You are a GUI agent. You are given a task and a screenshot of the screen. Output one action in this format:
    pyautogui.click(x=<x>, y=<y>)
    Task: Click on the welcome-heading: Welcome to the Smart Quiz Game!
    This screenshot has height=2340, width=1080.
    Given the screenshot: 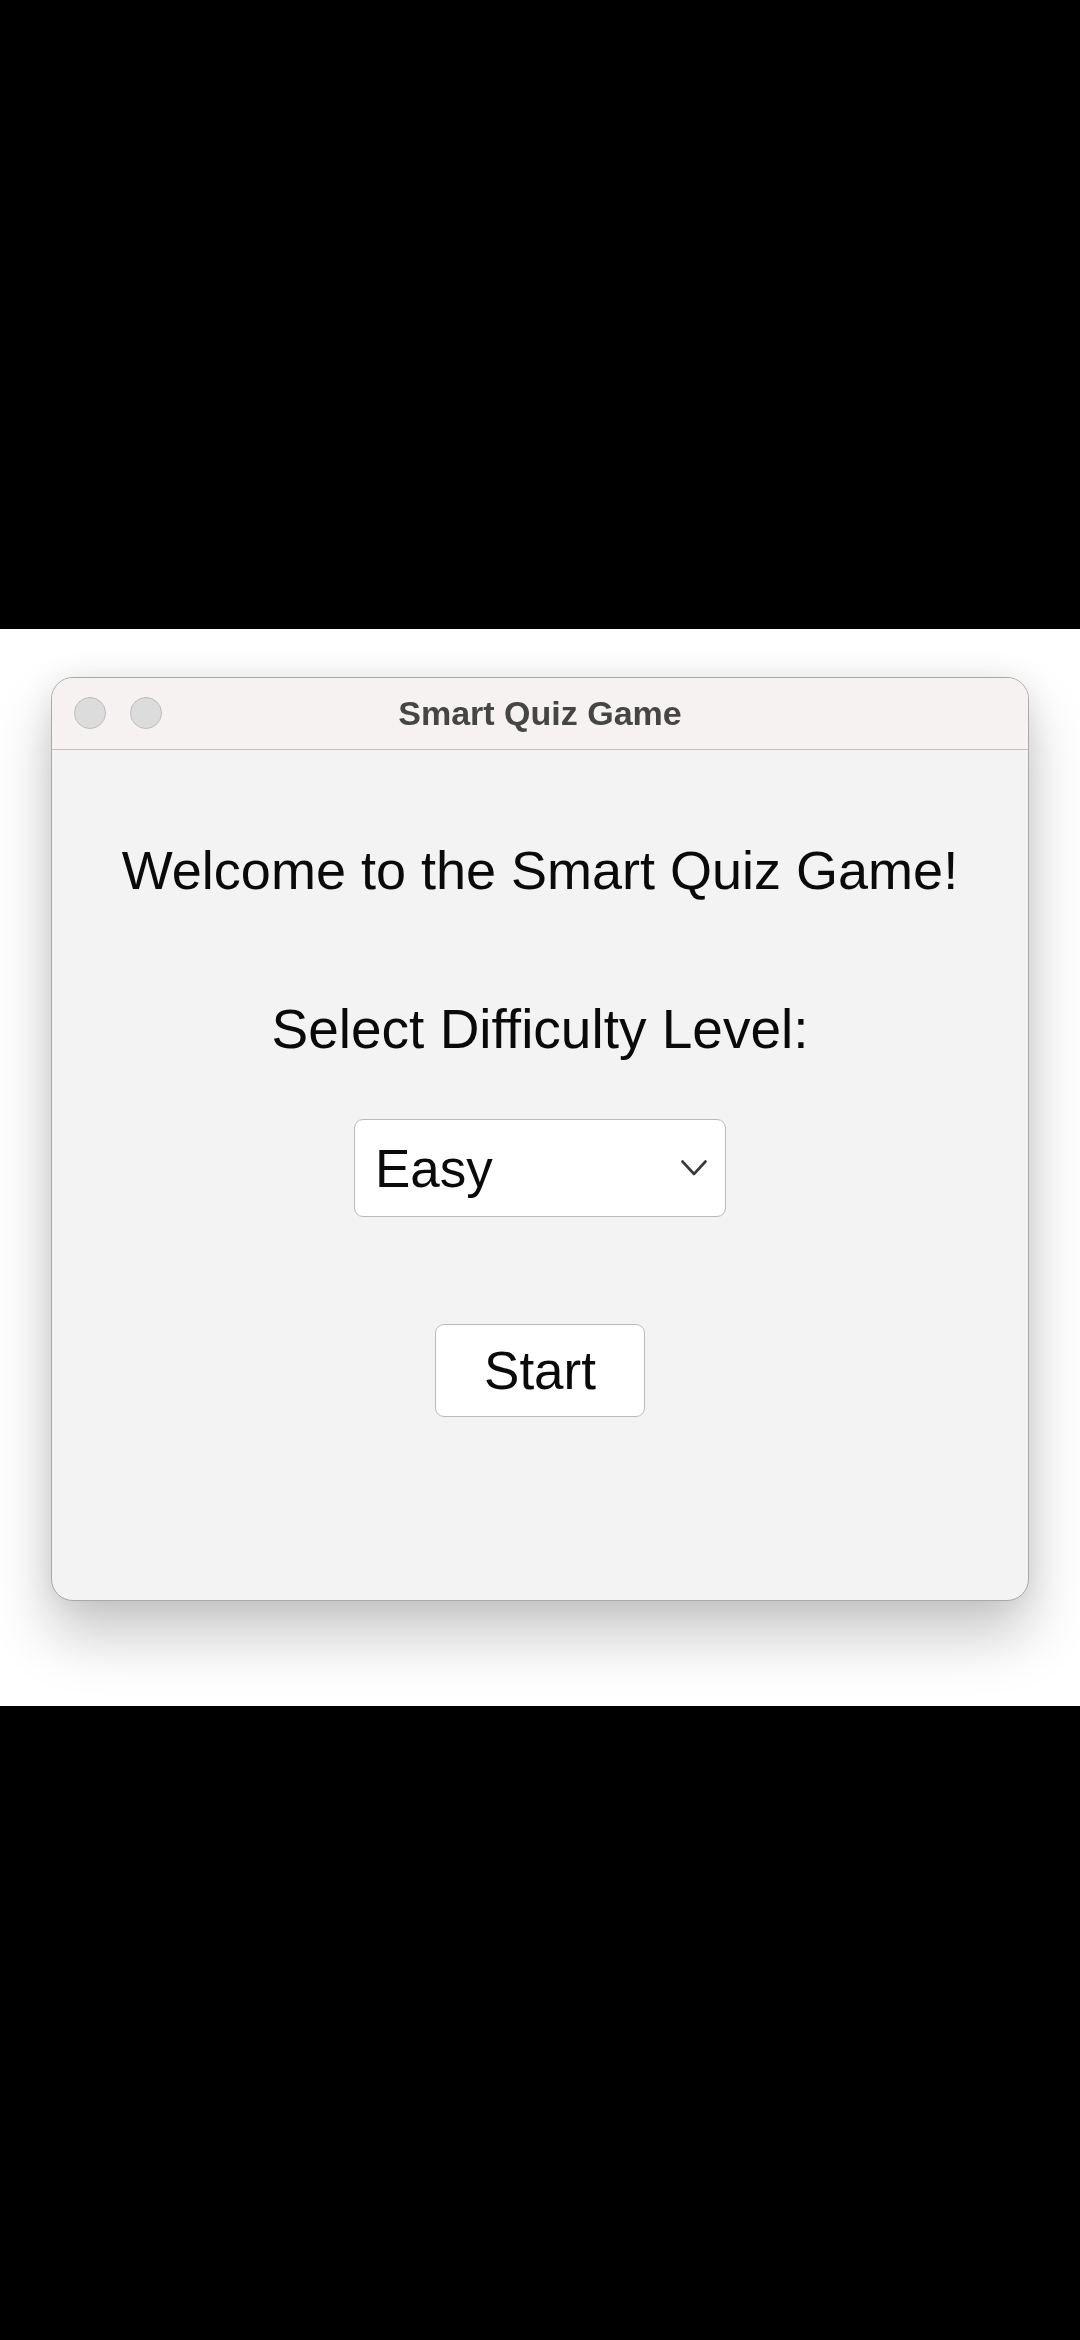 What is the action you would take?
    pyautogui.click(x=540, y=870)
    